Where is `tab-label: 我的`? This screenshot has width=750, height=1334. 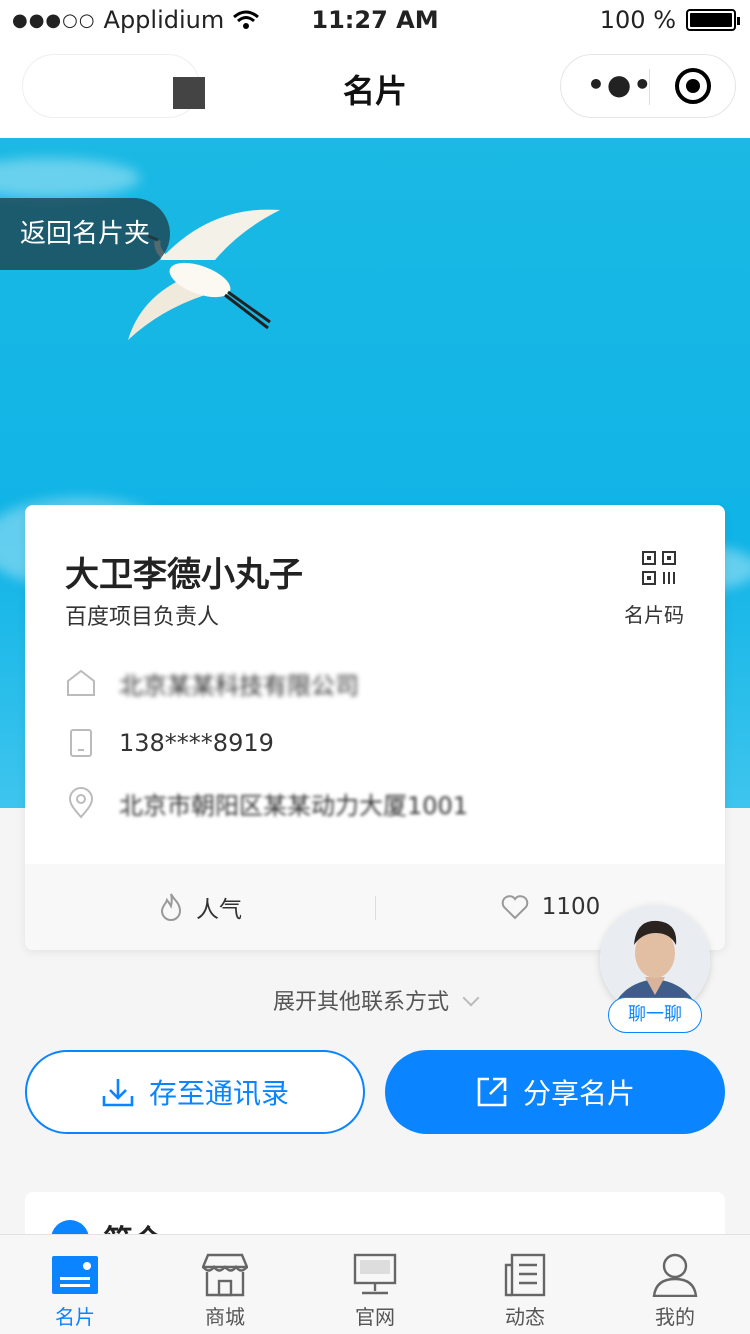 tab-label: 我的 is located at coordinates (675, 1317).